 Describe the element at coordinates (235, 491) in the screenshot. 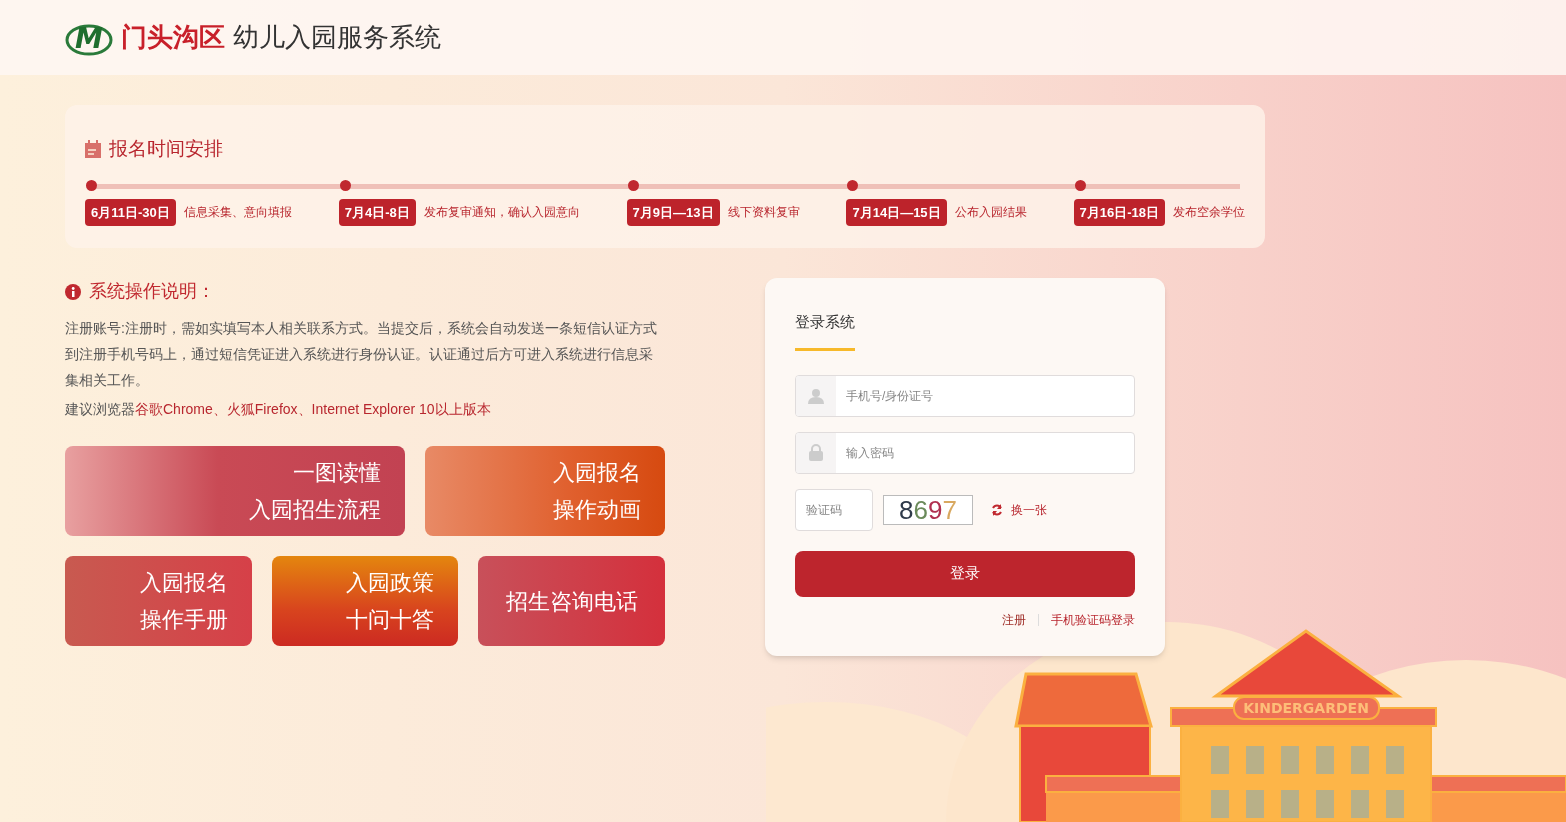

I see `feature-tile: 一图读懂 入园招生流程` at that location.